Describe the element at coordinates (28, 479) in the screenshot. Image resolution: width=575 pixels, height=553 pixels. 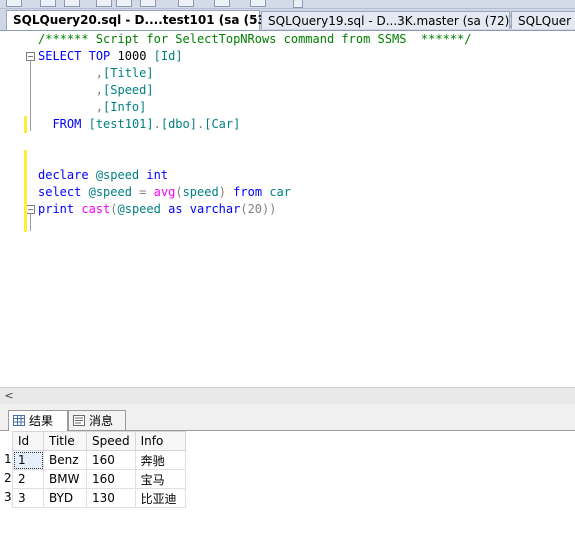
I see `table-cell: 2` at that location.